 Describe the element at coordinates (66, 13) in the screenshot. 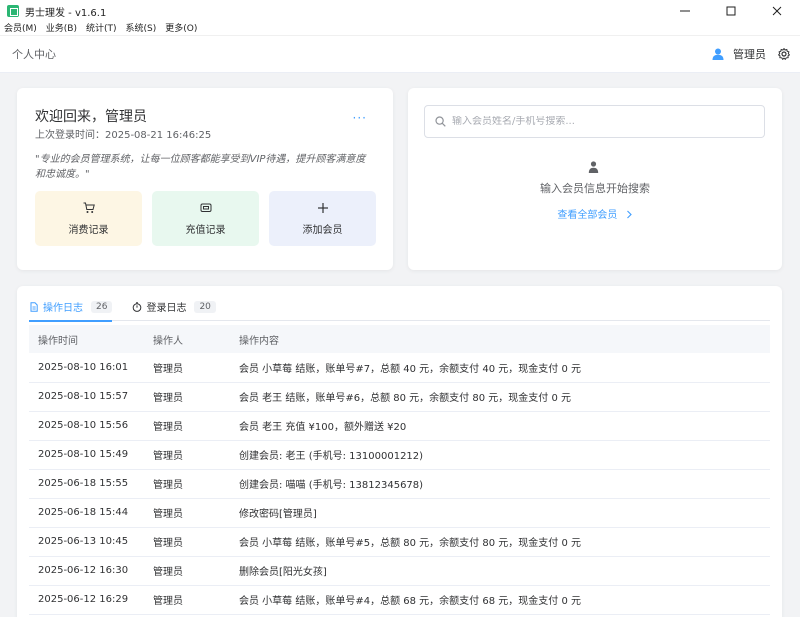

I see `window-title: 男士理发 - v1.6.1` at that location.